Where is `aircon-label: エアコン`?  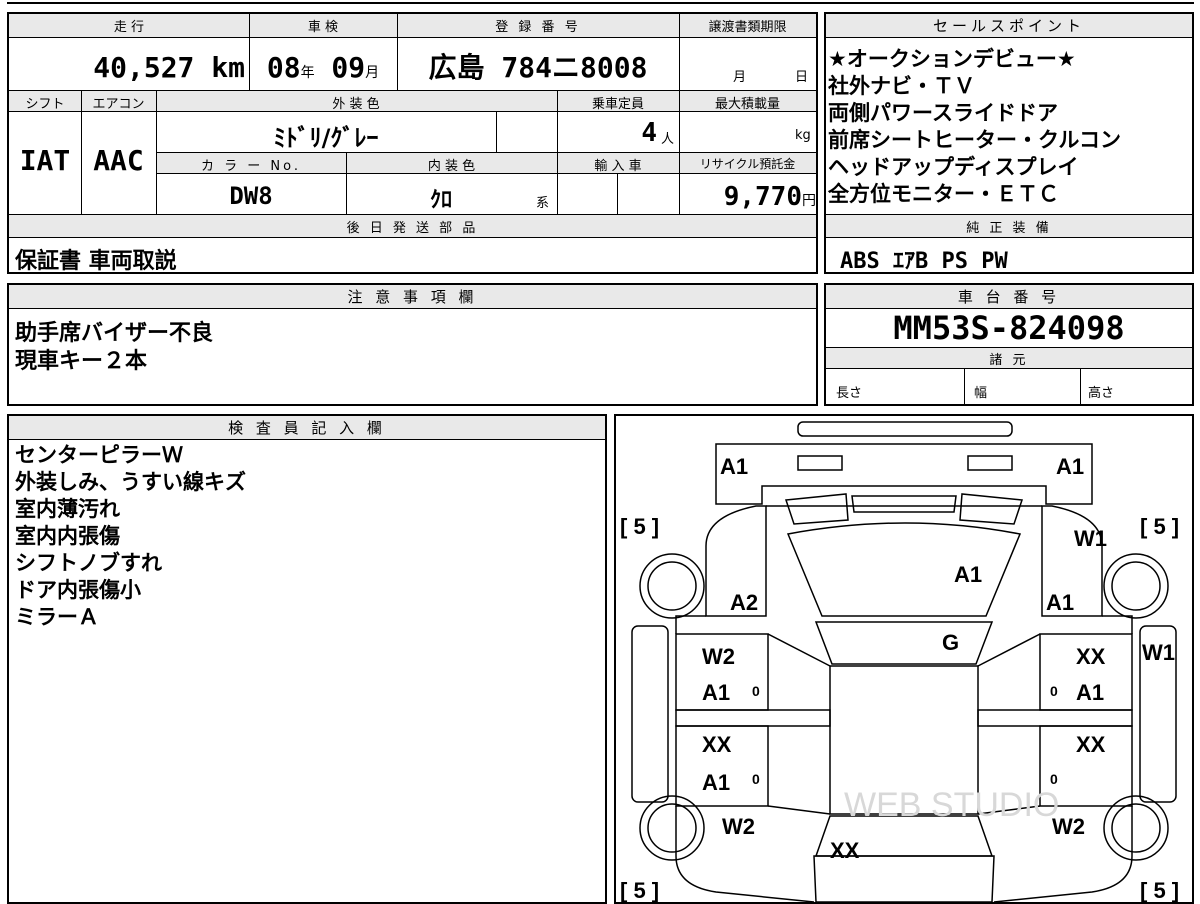
aircon-label: エアコン is located at coordinates (118, 104).